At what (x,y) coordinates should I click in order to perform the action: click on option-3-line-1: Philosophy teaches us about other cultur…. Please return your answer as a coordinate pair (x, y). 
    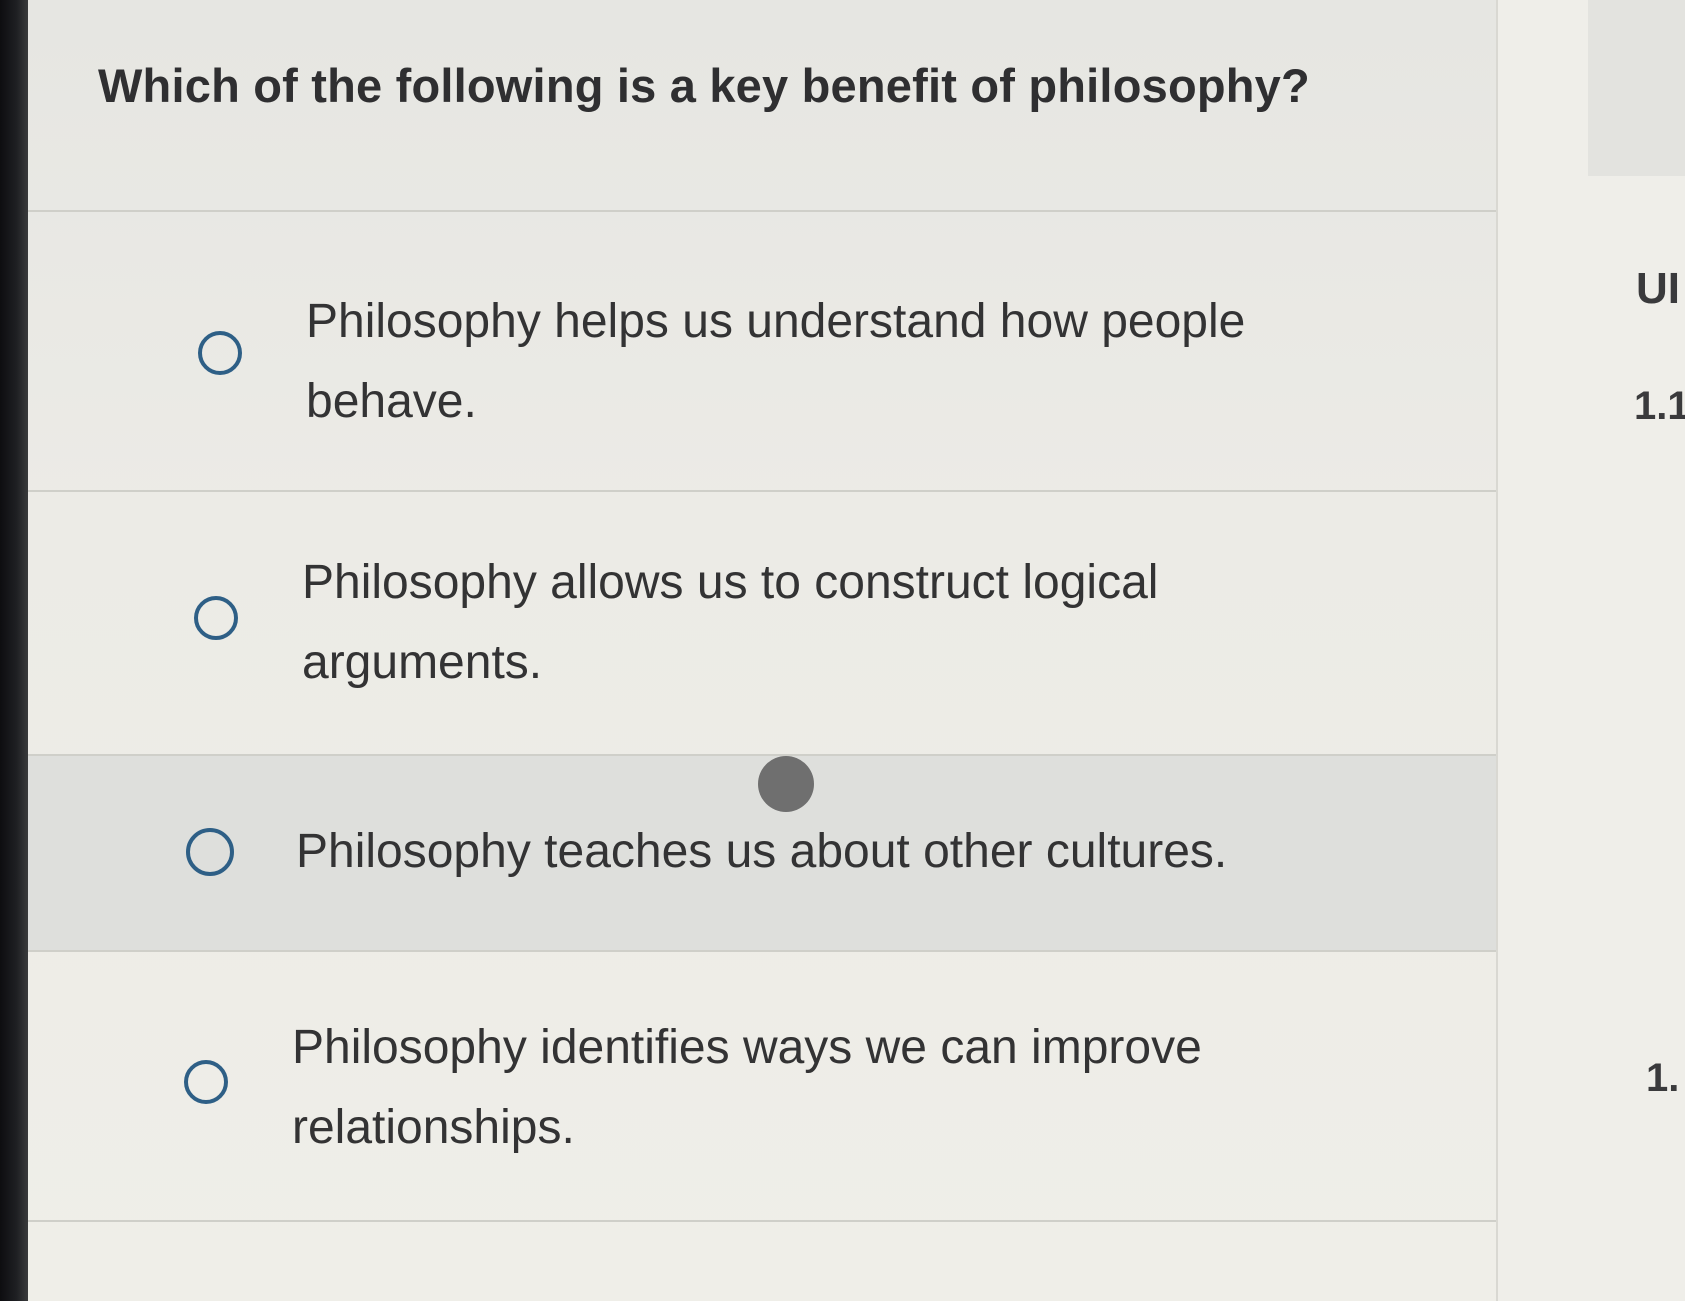
    Looking at the image, I should click on (762, 851).